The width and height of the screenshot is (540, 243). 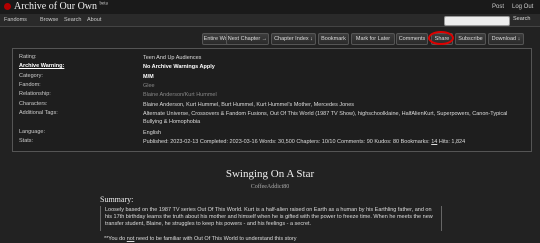 What do you see at coordinates (15, 20) in the screenshot?
I see `nav-fandoms: Fandoms` at bounding box center [15, 20].